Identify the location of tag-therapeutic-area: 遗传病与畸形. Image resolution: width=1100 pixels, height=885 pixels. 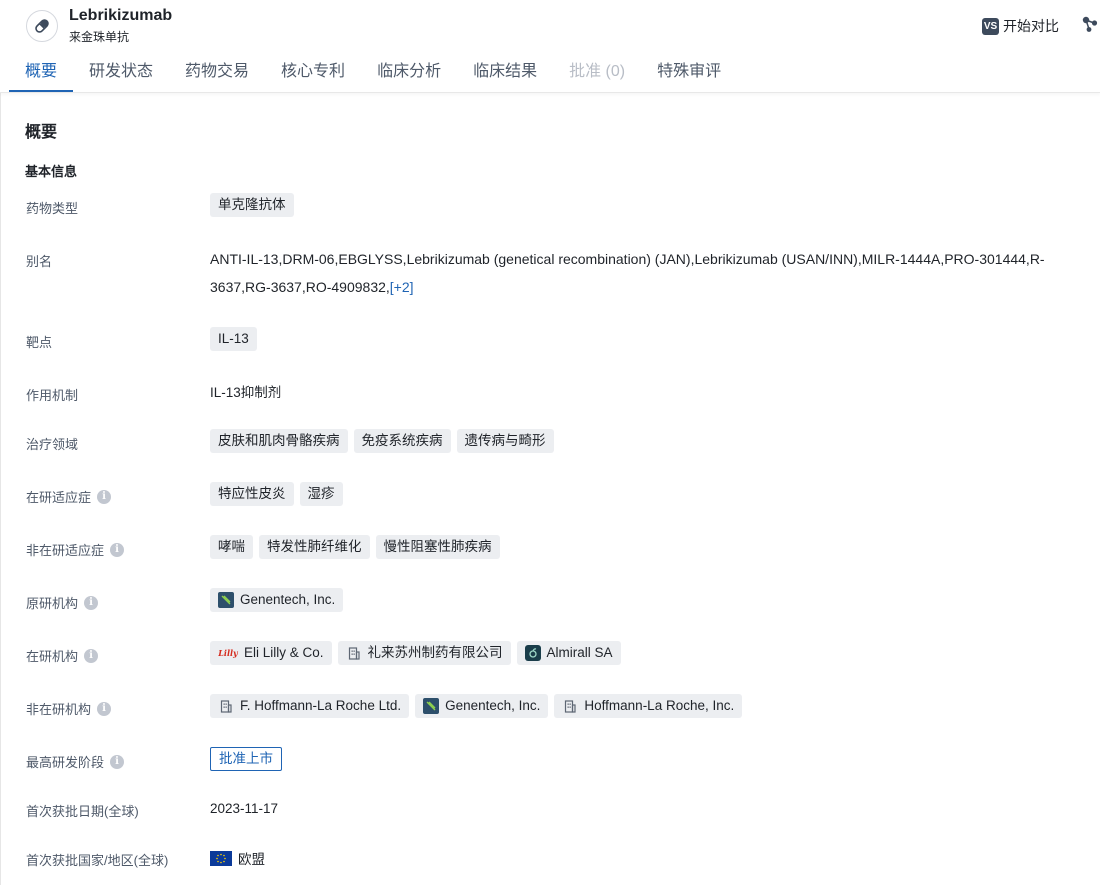
(505, 441).